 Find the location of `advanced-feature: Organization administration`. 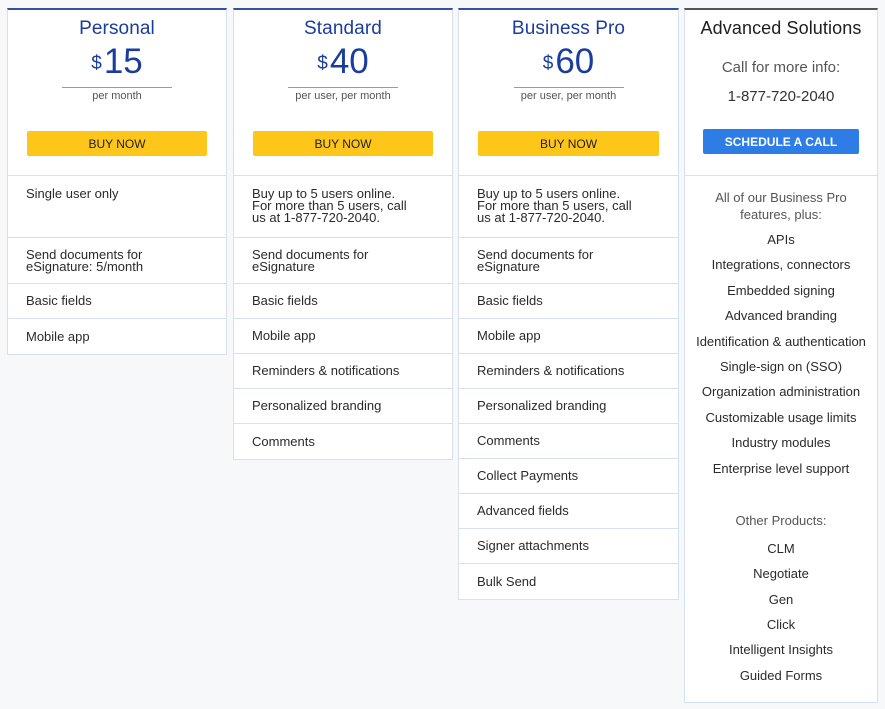

advanced-feature: Organization administration is located at coordinates (781, 392).